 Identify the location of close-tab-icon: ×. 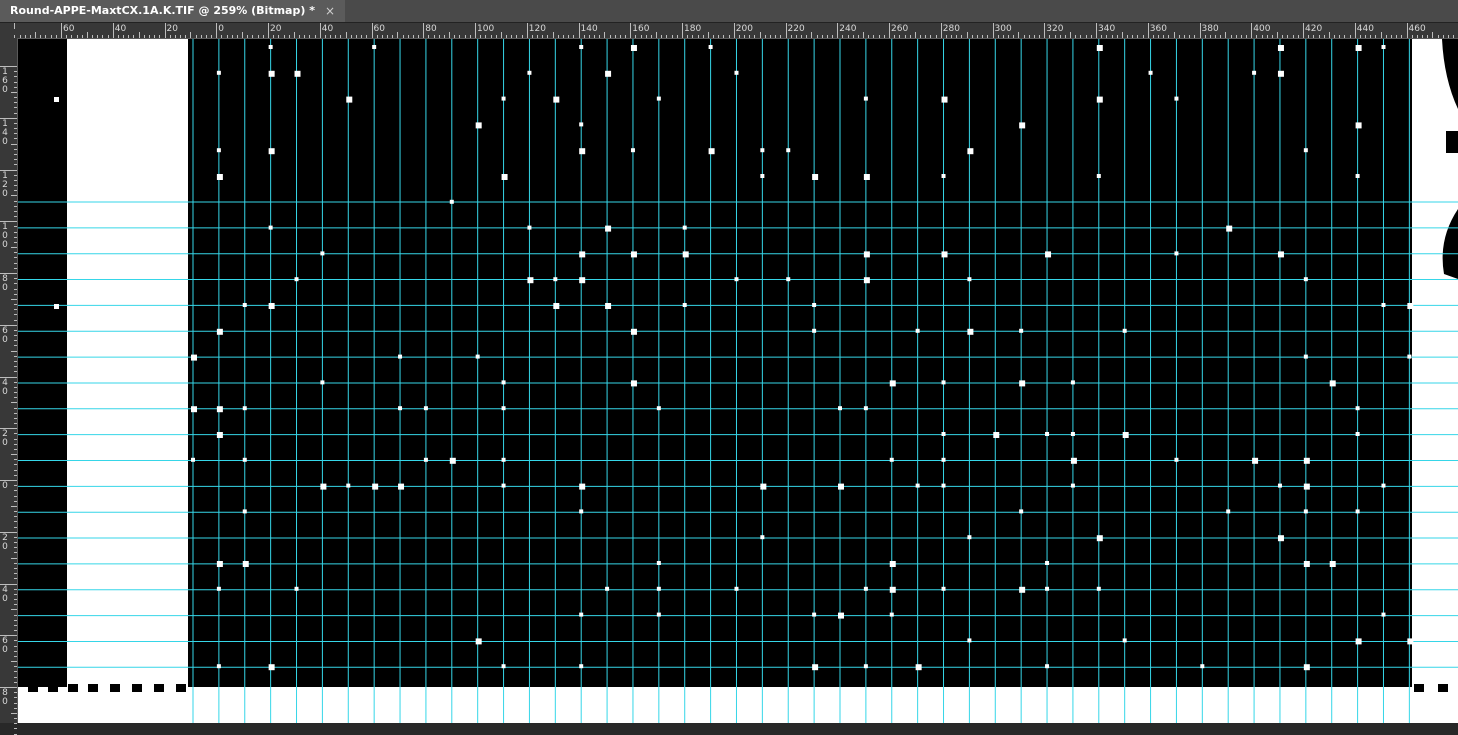
(330, 11).